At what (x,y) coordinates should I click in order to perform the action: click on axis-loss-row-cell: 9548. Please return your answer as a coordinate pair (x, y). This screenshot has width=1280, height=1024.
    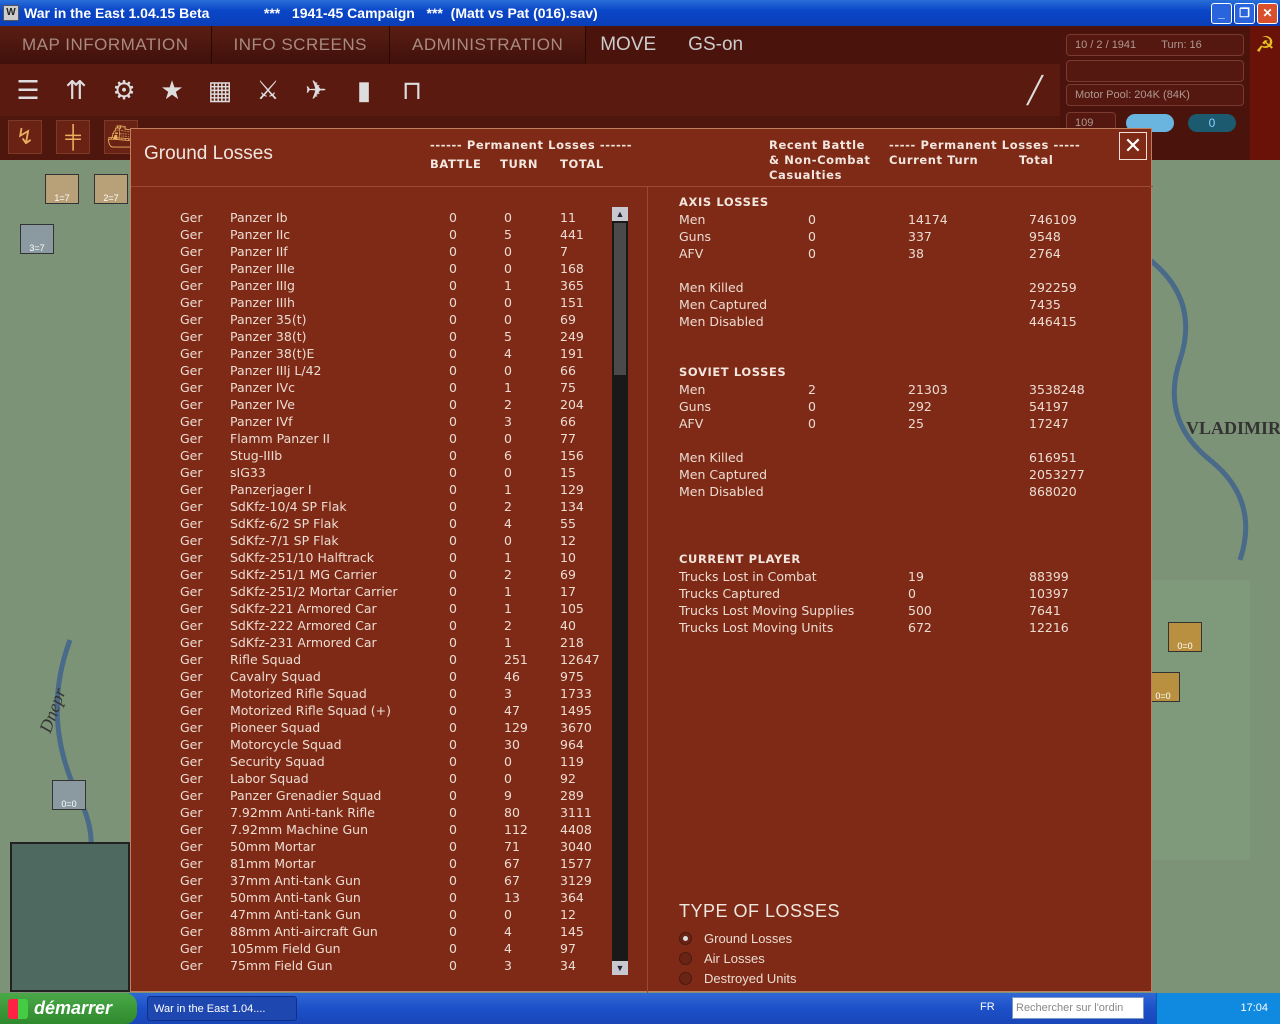
    Looking at the image, I should click on (1045, 236).